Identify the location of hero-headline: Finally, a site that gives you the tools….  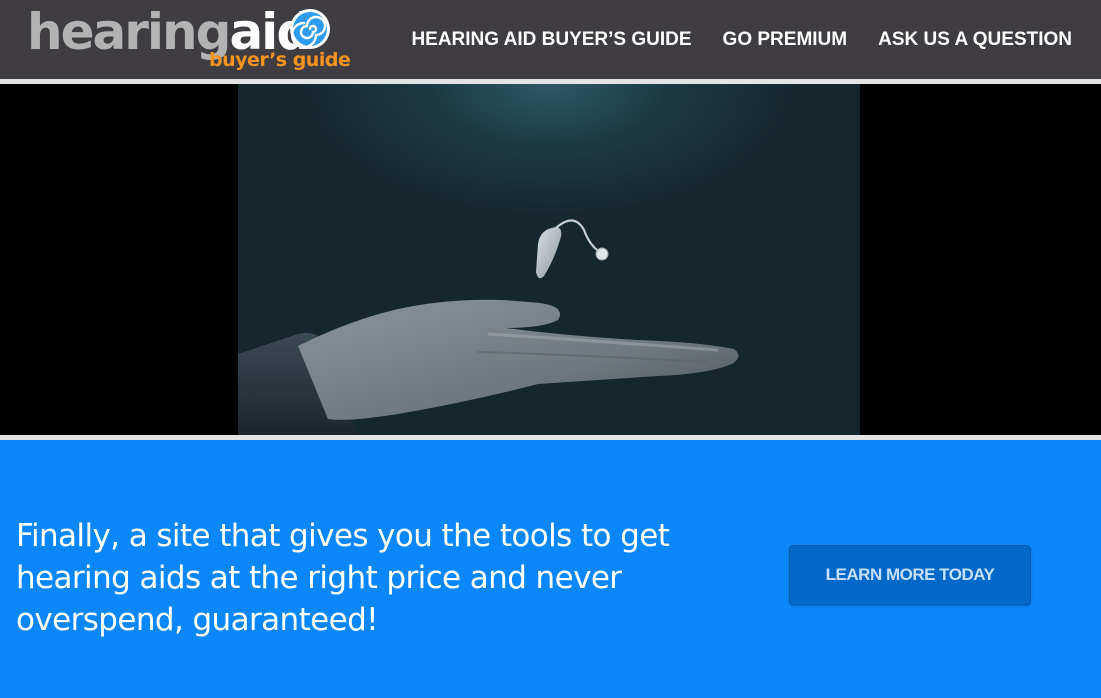
(343, 578).